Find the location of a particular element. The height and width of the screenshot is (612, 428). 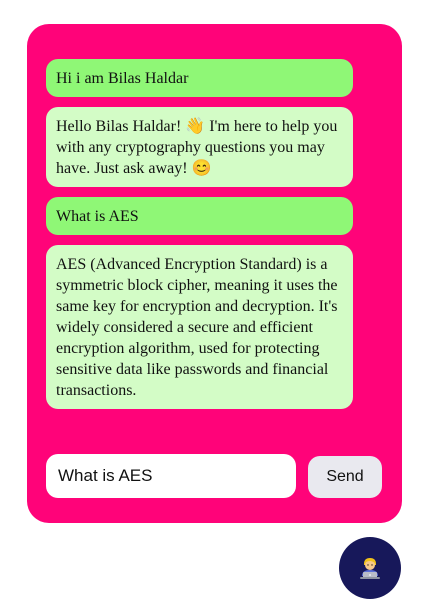

user-message: Hi i am Bilas Haldar is located at coordinates (199, 78).